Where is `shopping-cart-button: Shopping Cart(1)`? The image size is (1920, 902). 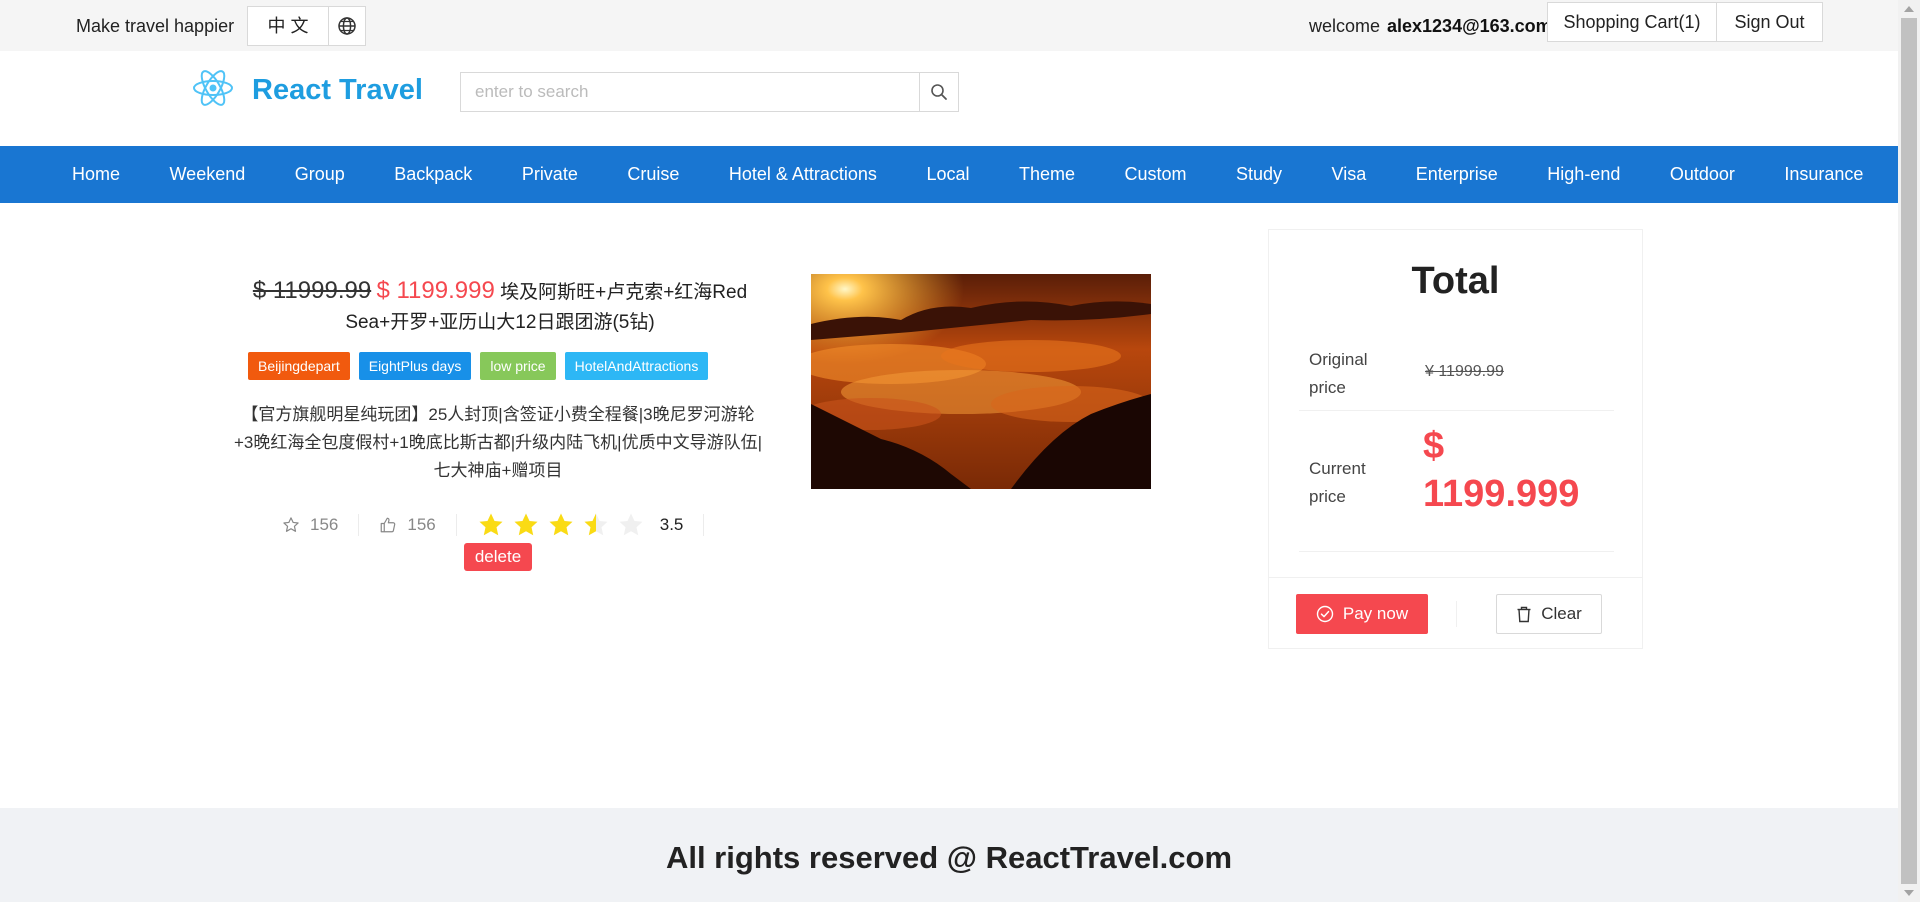 shopping-cart-button: Shopping Cart(1) is located at coordinates (1632, 22).